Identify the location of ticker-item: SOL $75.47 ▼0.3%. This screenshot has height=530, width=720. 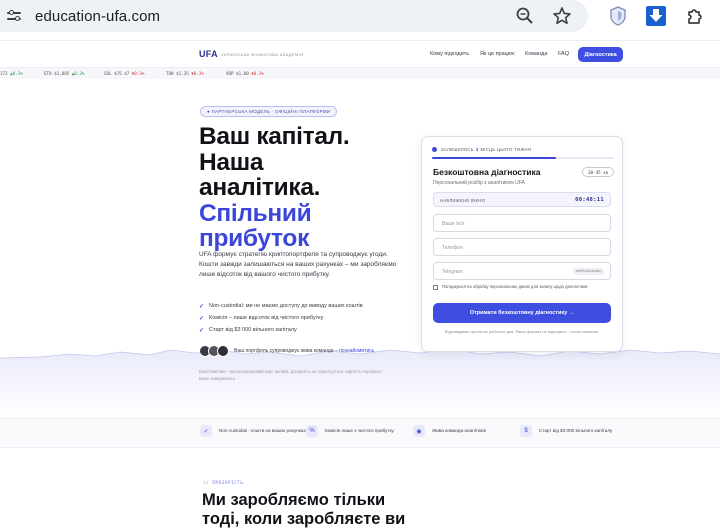
(124, 73).